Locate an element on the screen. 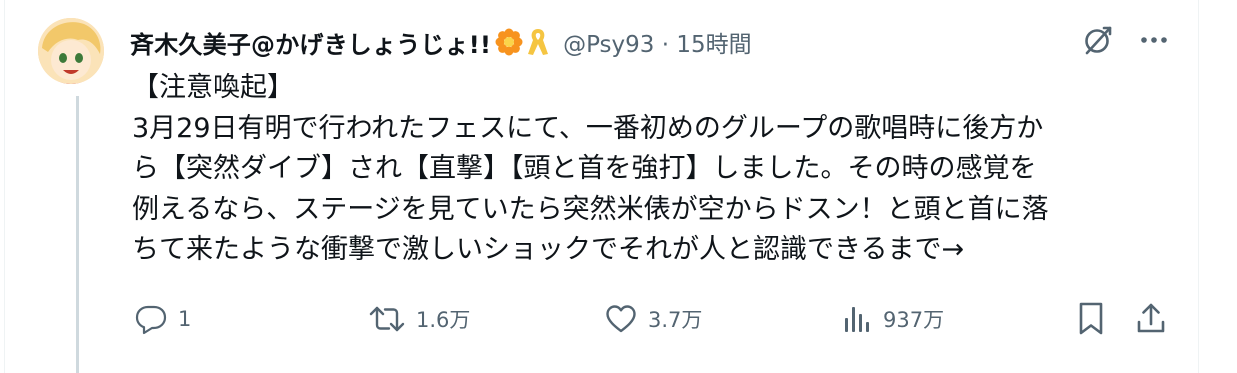 The height and width of the screenshot is (373, 1237). share-icon is located at coordinates (1151, 318).